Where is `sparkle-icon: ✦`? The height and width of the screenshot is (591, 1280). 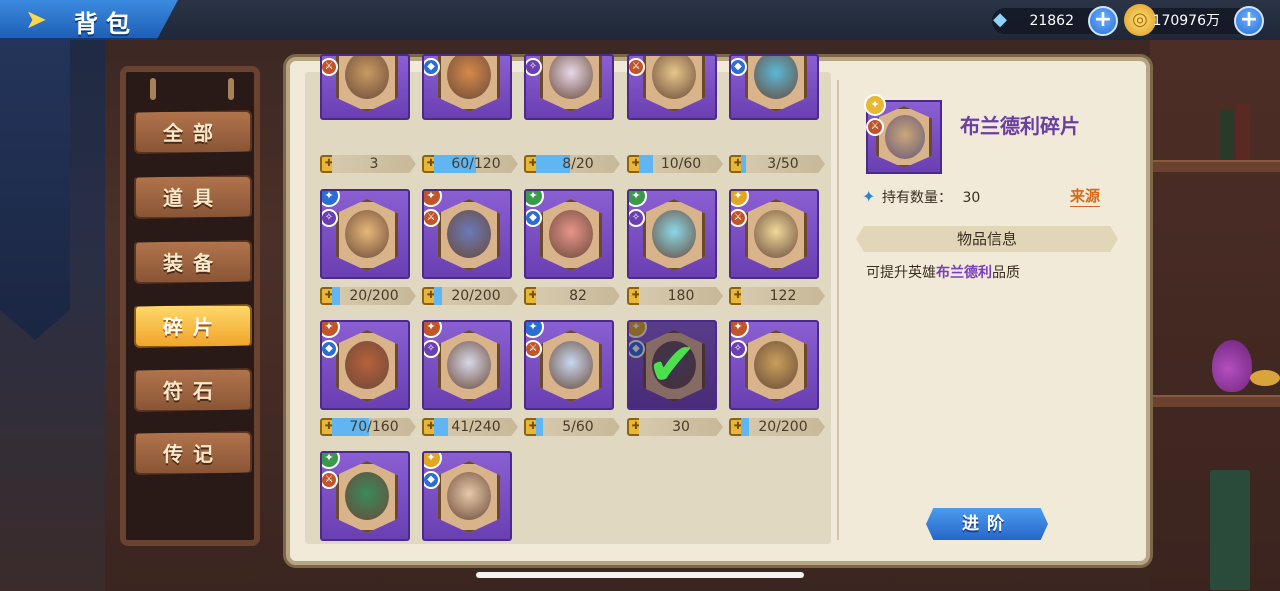 sparkle-icon: ✦ is located at coordinates (869, 196).